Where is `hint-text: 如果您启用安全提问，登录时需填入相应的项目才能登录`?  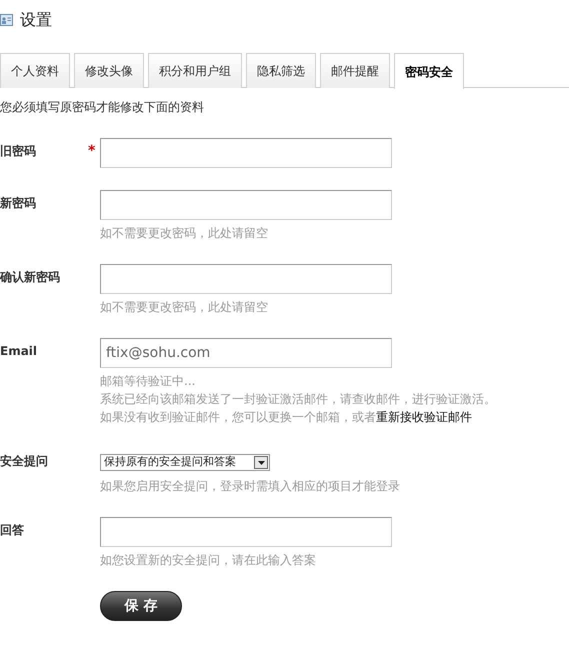
hint-text: 如果您启用安全提问，登录时需填入相应的项目才能登录 is located at coordinates (250, 486).